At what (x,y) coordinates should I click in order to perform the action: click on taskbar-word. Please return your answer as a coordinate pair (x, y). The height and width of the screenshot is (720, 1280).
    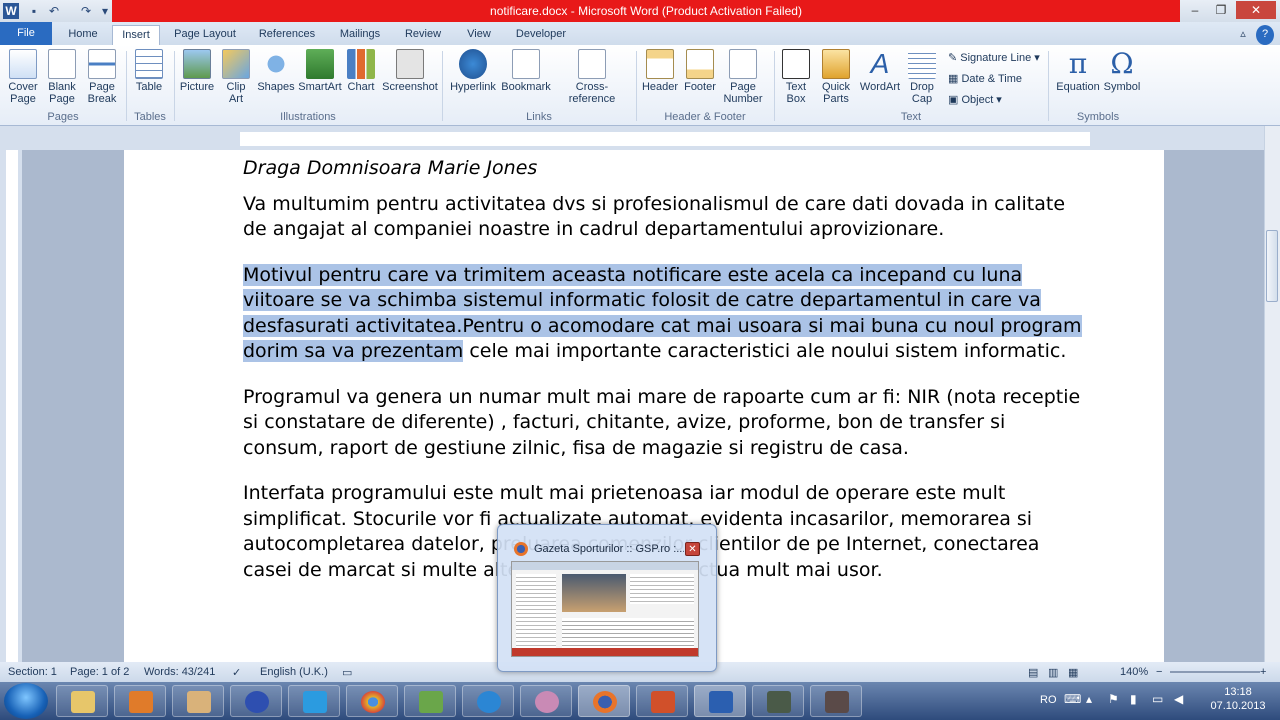
    Looking at the image, I should click on (720, 701).